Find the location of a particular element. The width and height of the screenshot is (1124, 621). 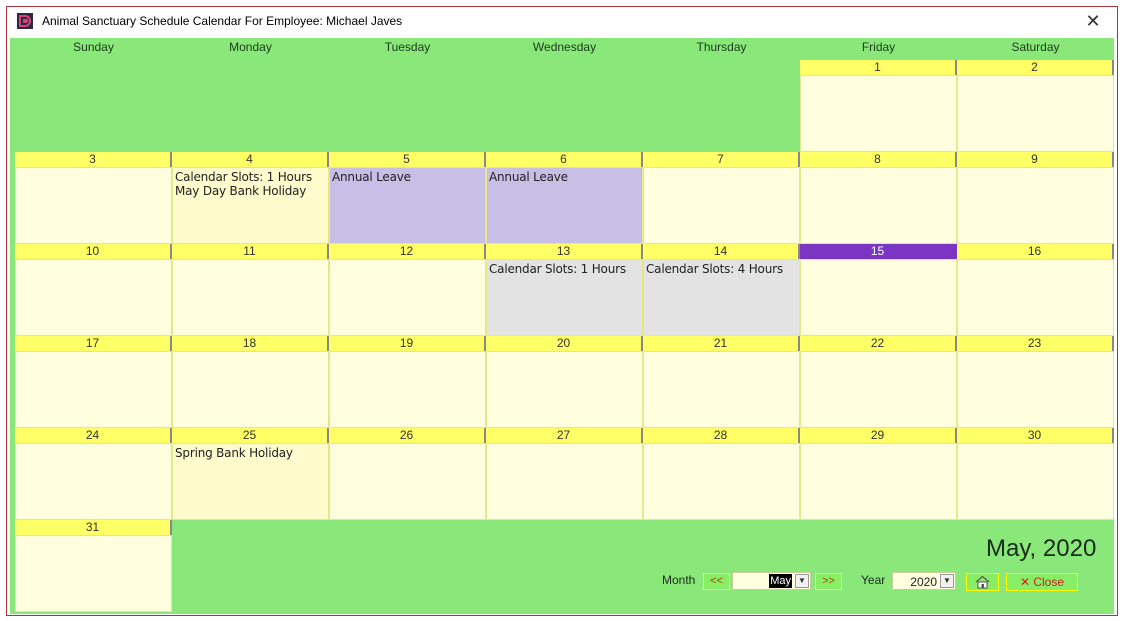

day-number: 14 is located at coordinates (721, 251).